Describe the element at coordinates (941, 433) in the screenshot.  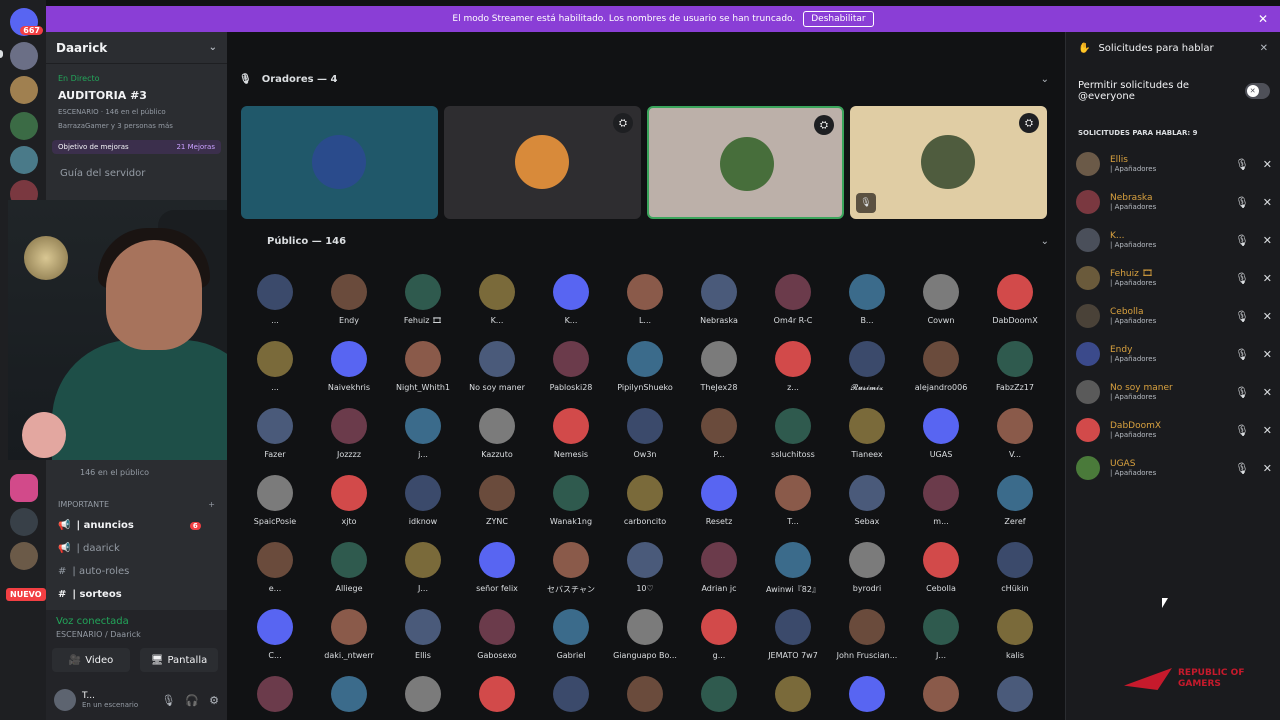
I see `audience-member: UGAS` at that location.